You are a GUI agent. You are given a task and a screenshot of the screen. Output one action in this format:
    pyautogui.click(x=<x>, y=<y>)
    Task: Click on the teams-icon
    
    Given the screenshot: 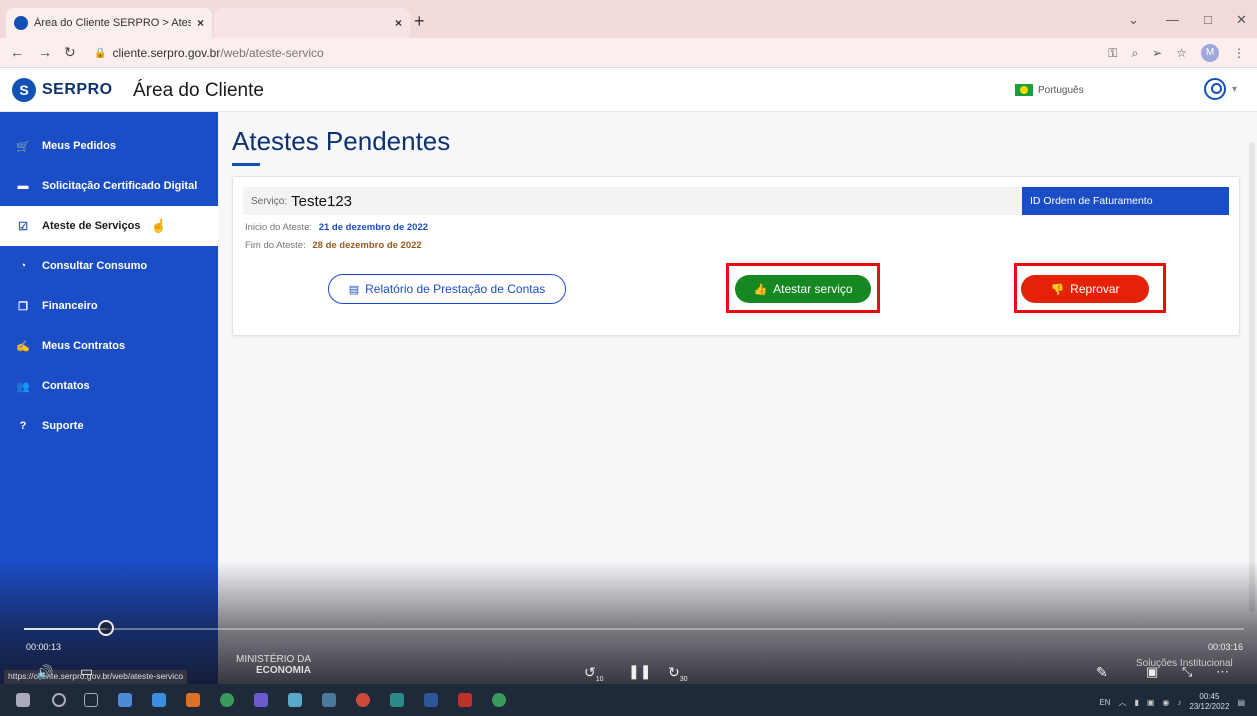 What is the action you would take?
    pyautogui.click(x=261, y=700)
    